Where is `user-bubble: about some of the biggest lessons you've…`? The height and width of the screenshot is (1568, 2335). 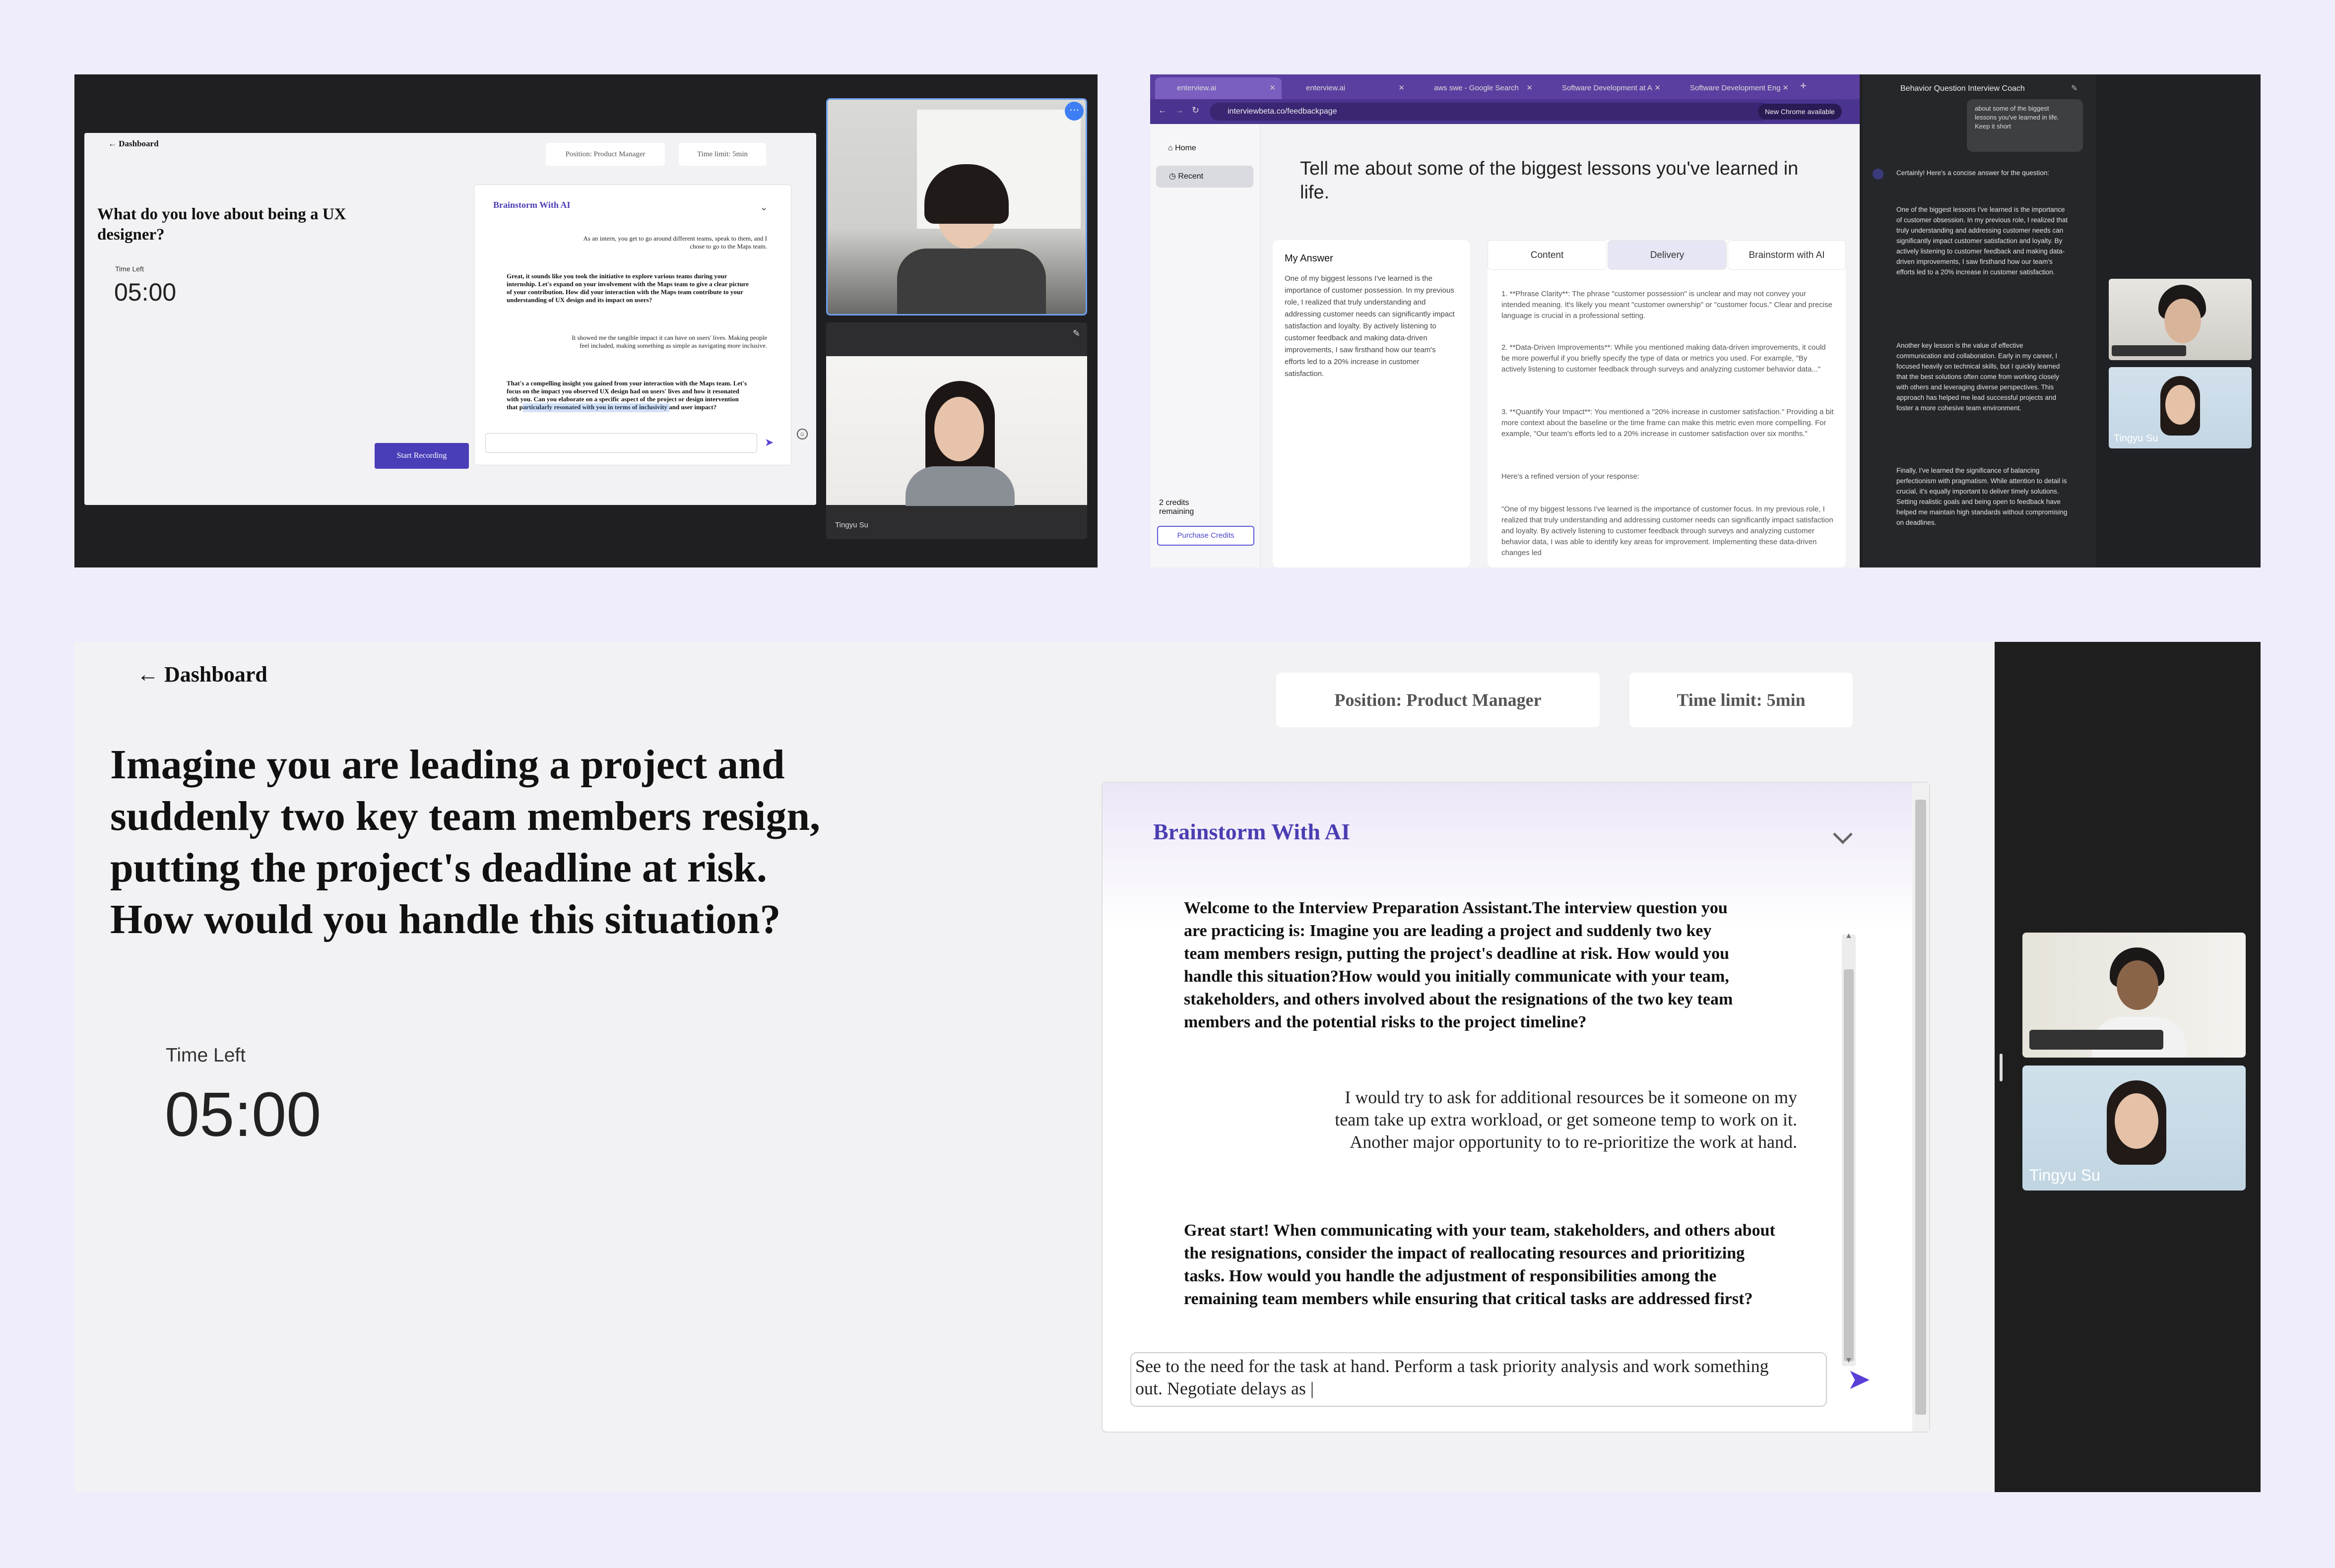
user-bubble: about some of the biggest lessons you've… is located at coordinates (2025, 125).